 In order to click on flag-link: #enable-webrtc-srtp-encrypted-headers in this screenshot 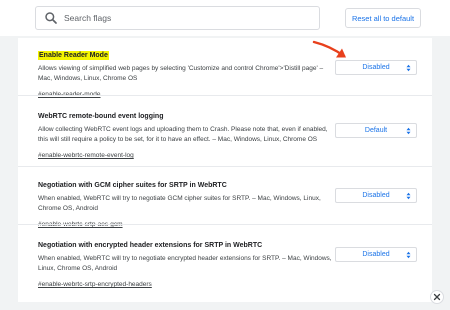, I will do `click(95, 285)`.